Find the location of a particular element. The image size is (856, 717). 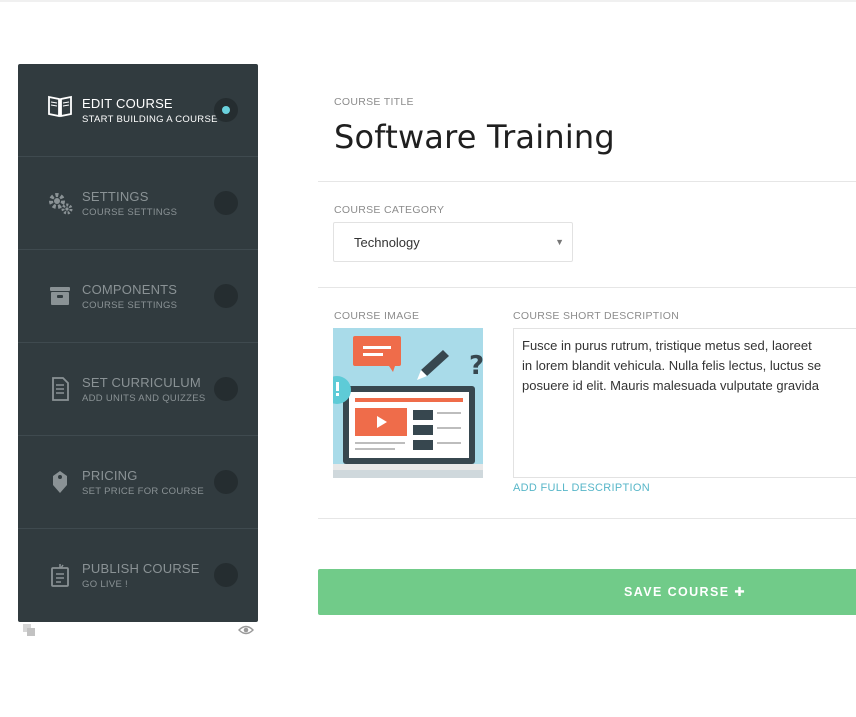

add-full-description-link: ADD FULL DESCRIPTION is located at coordinates (581, 488).